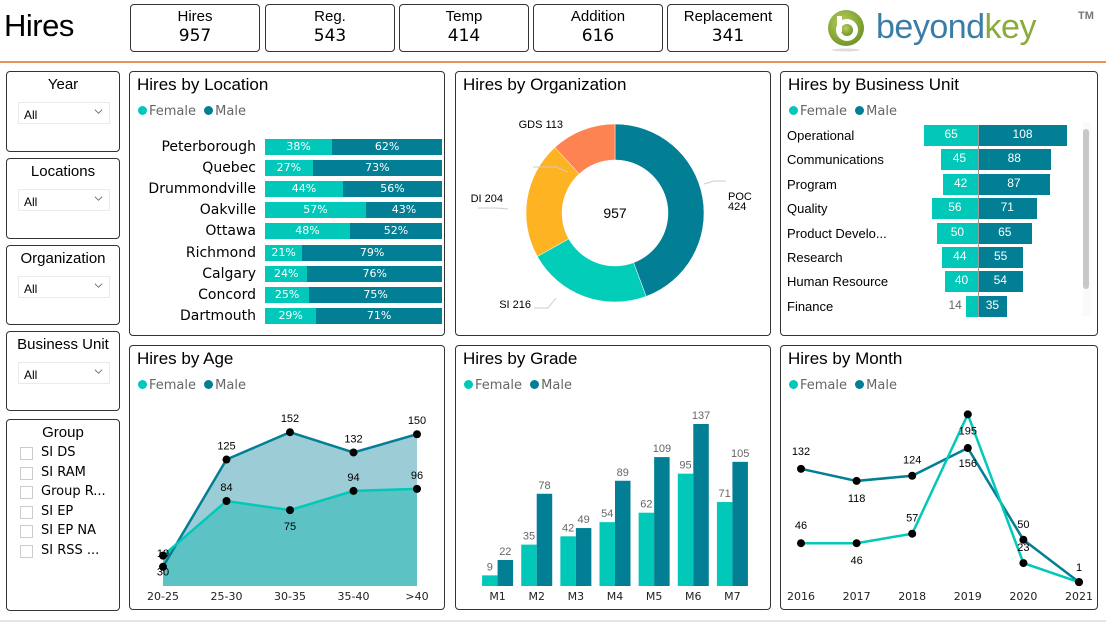  I want to click on business-unit-row: Communications 45 88, so click(931, 160).